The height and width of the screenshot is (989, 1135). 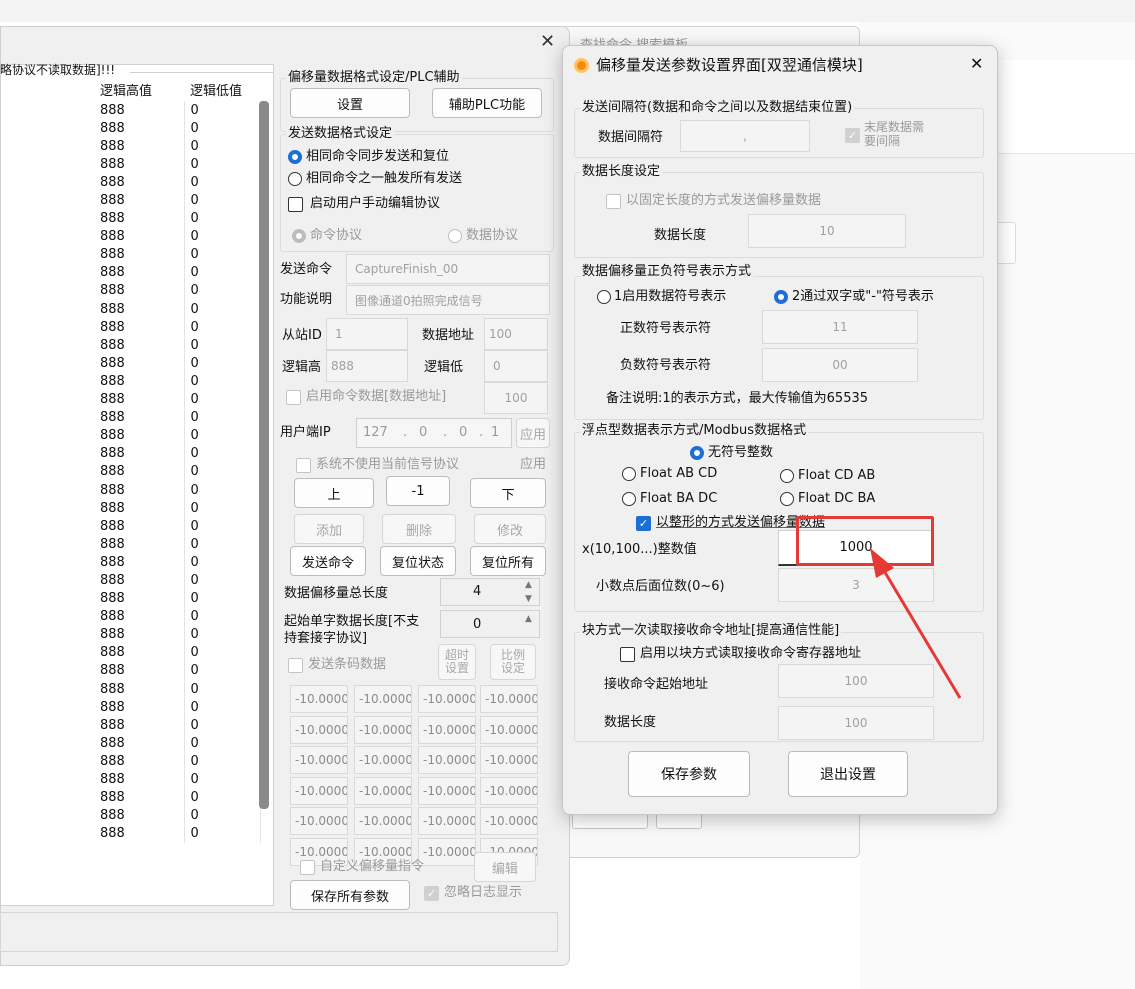 What do you see at coordinates (547, 42) in the screenshot?
I see `main-window-close-icon: ✕` at bounding box center [547, 42].